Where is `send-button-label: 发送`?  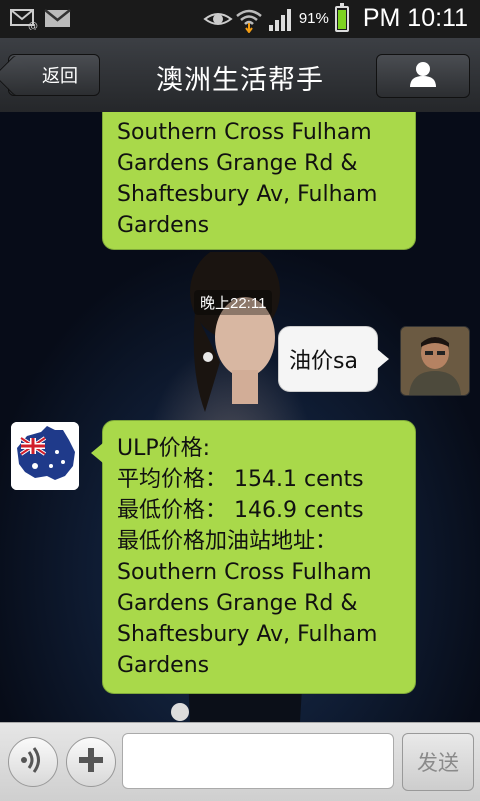
send-button-label: 发送 is located at coordinates (438, 763).